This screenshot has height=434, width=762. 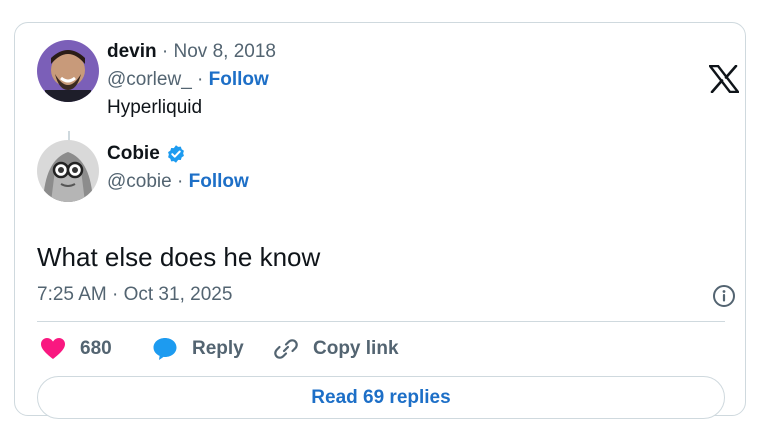 I want to click on parent-author-name: devin, so click(x=132, y=51).